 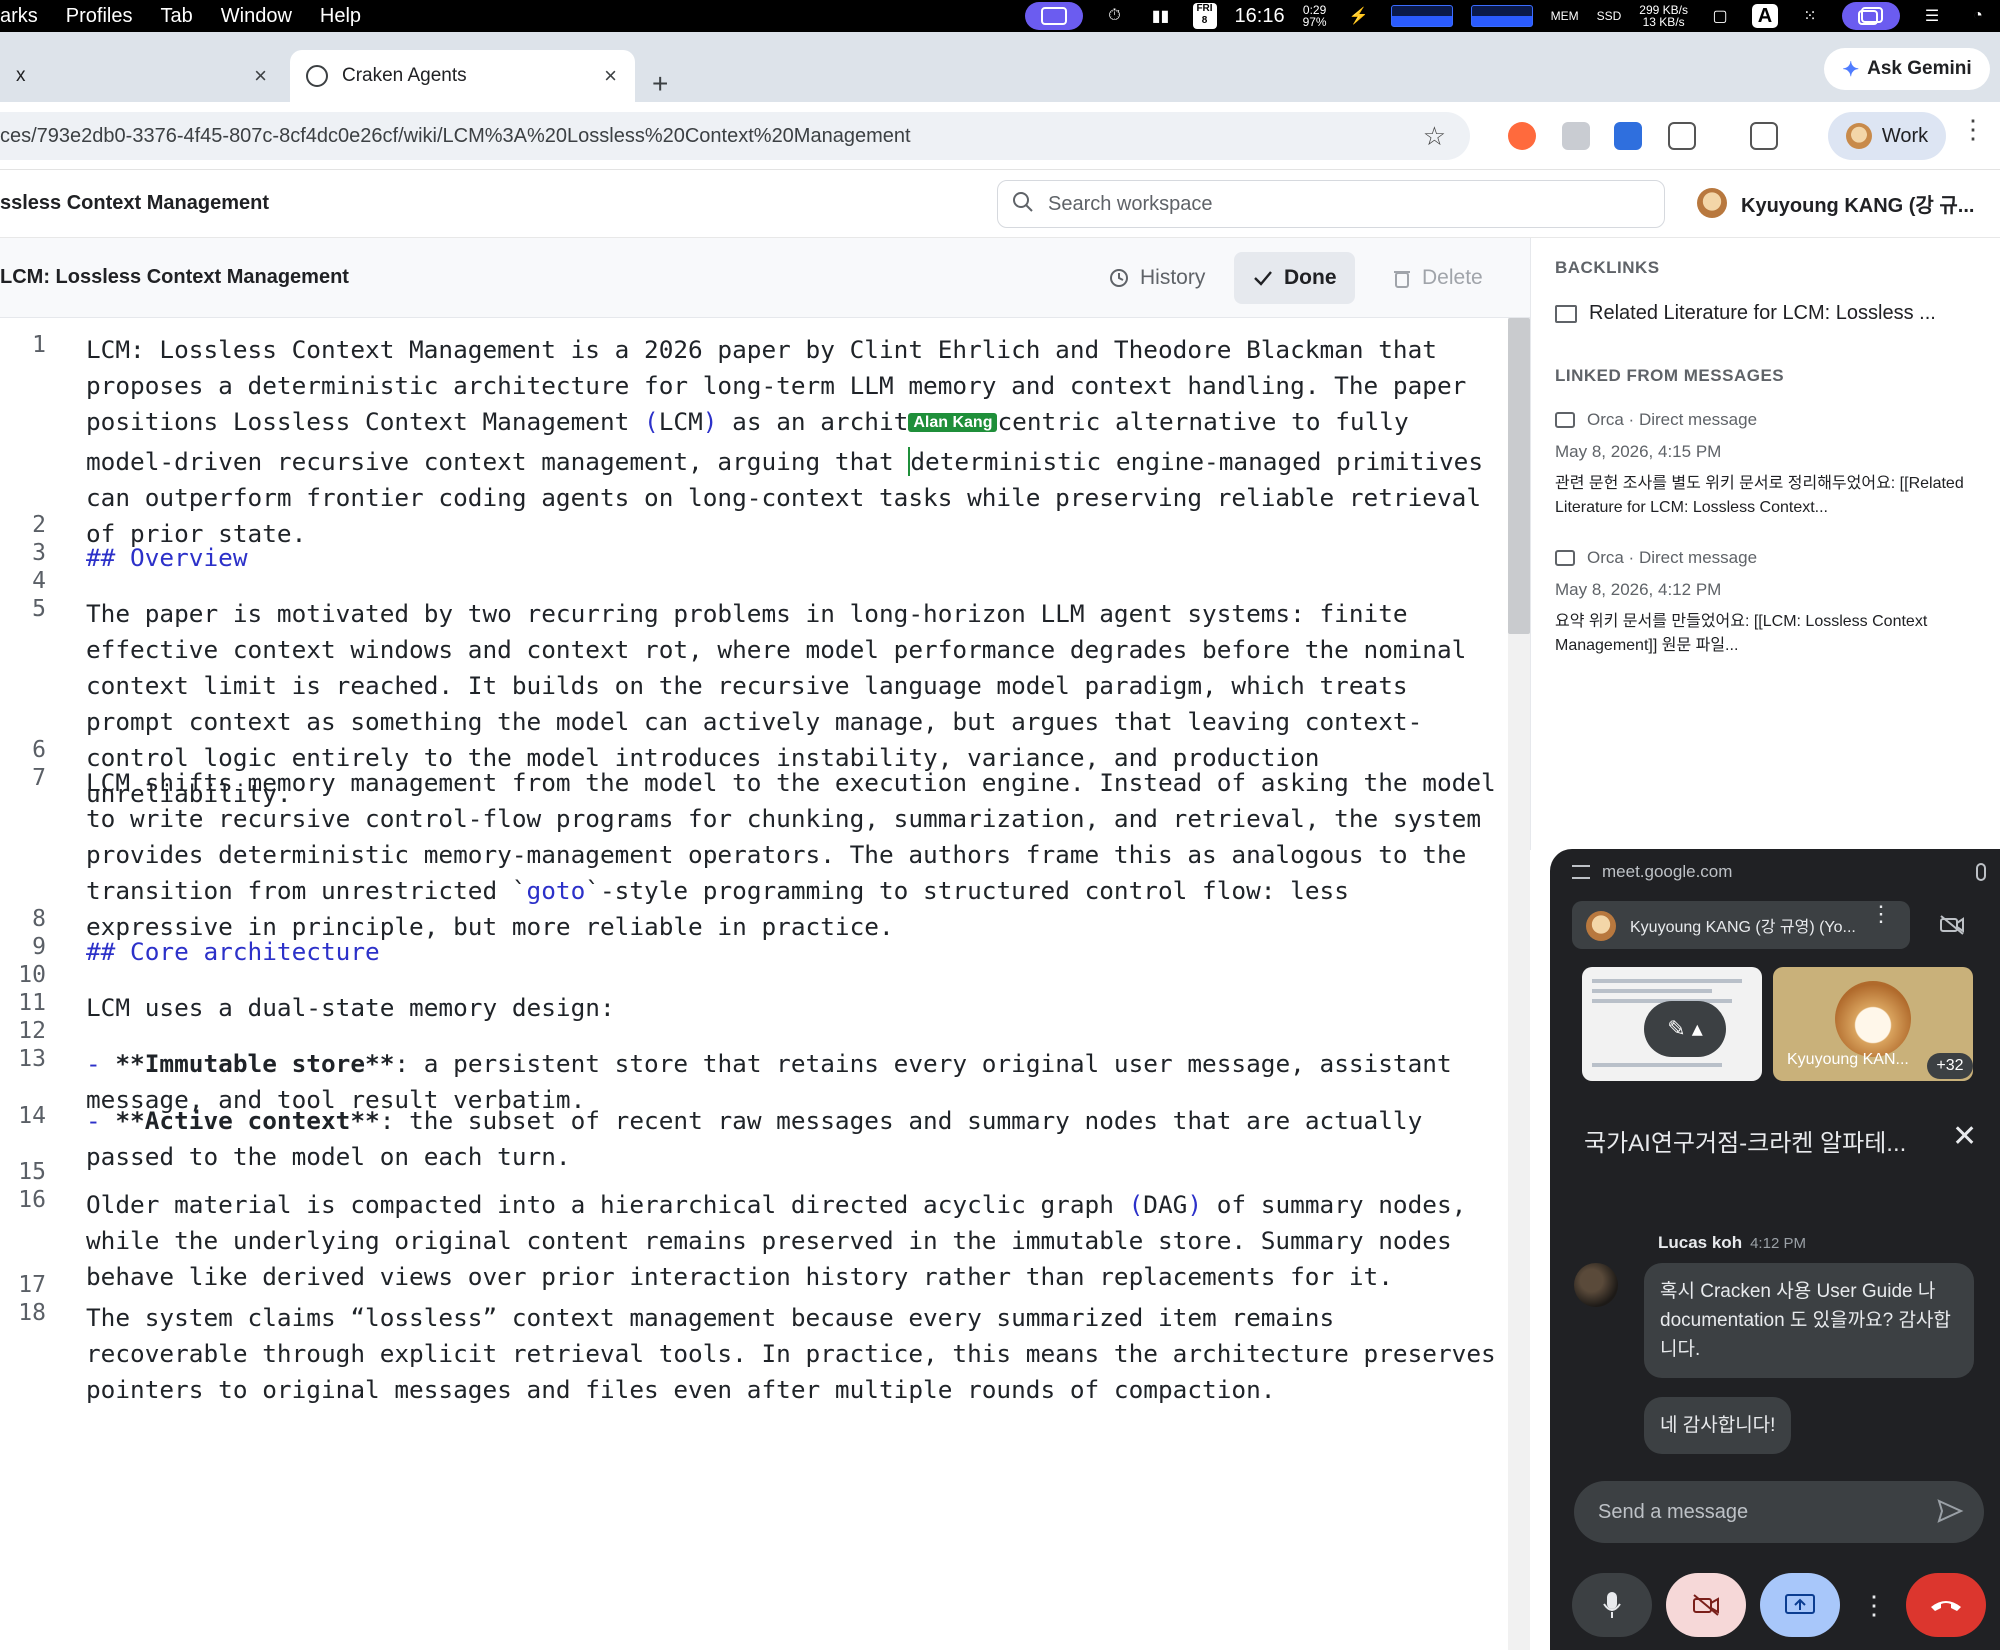 I want to click on browser-tab-strip: x × Craken Agents × +, so click(x=1000, y=67).